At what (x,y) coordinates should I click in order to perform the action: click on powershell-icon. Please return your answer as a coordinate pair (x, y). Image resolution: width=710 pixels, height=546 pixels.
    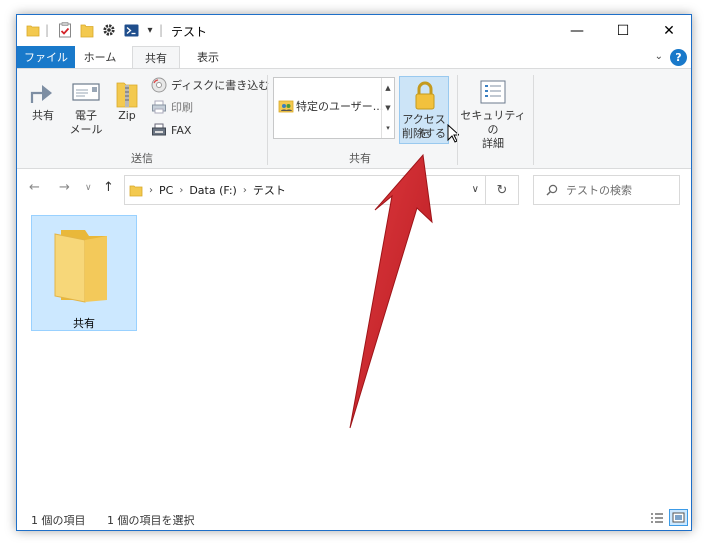
    Looking at the image, I should click on (131, 30).